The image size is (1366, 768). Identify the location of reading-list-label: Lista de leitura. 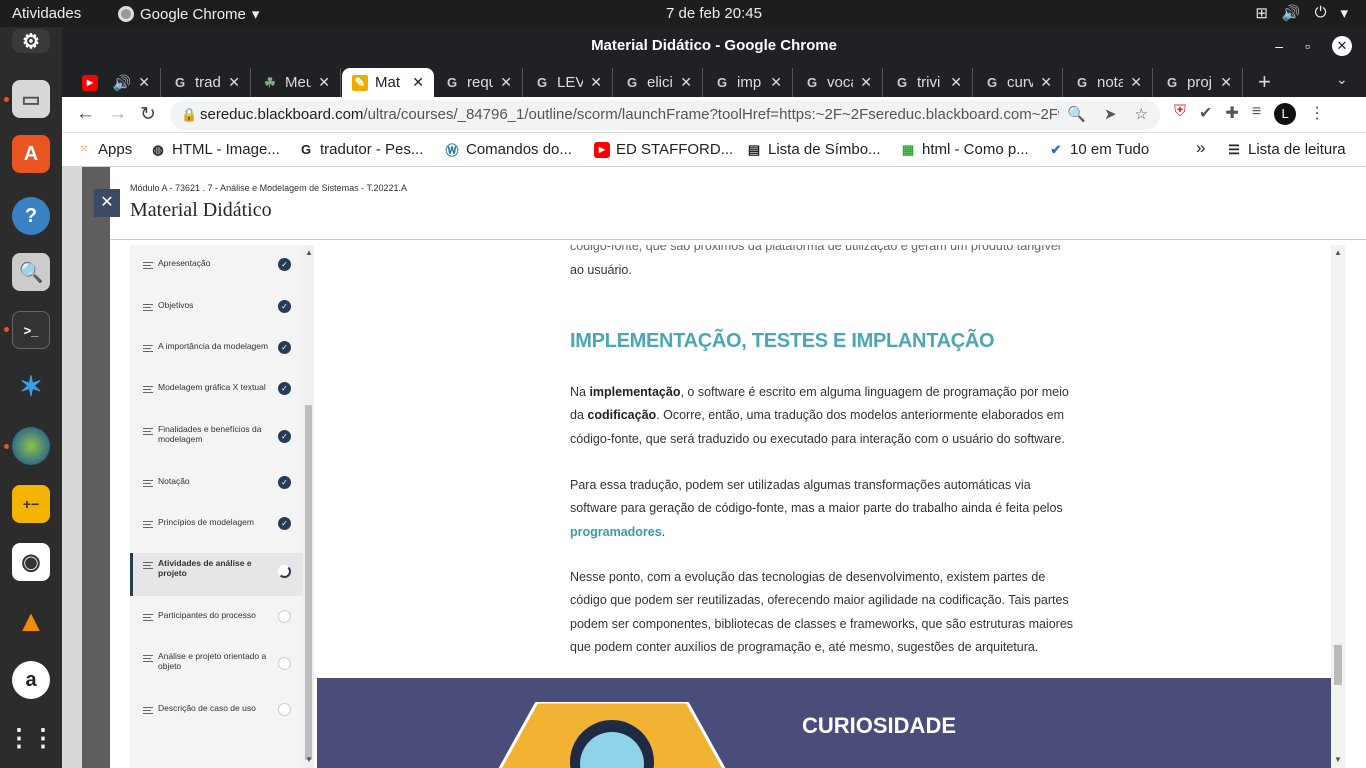
(1297, 149).